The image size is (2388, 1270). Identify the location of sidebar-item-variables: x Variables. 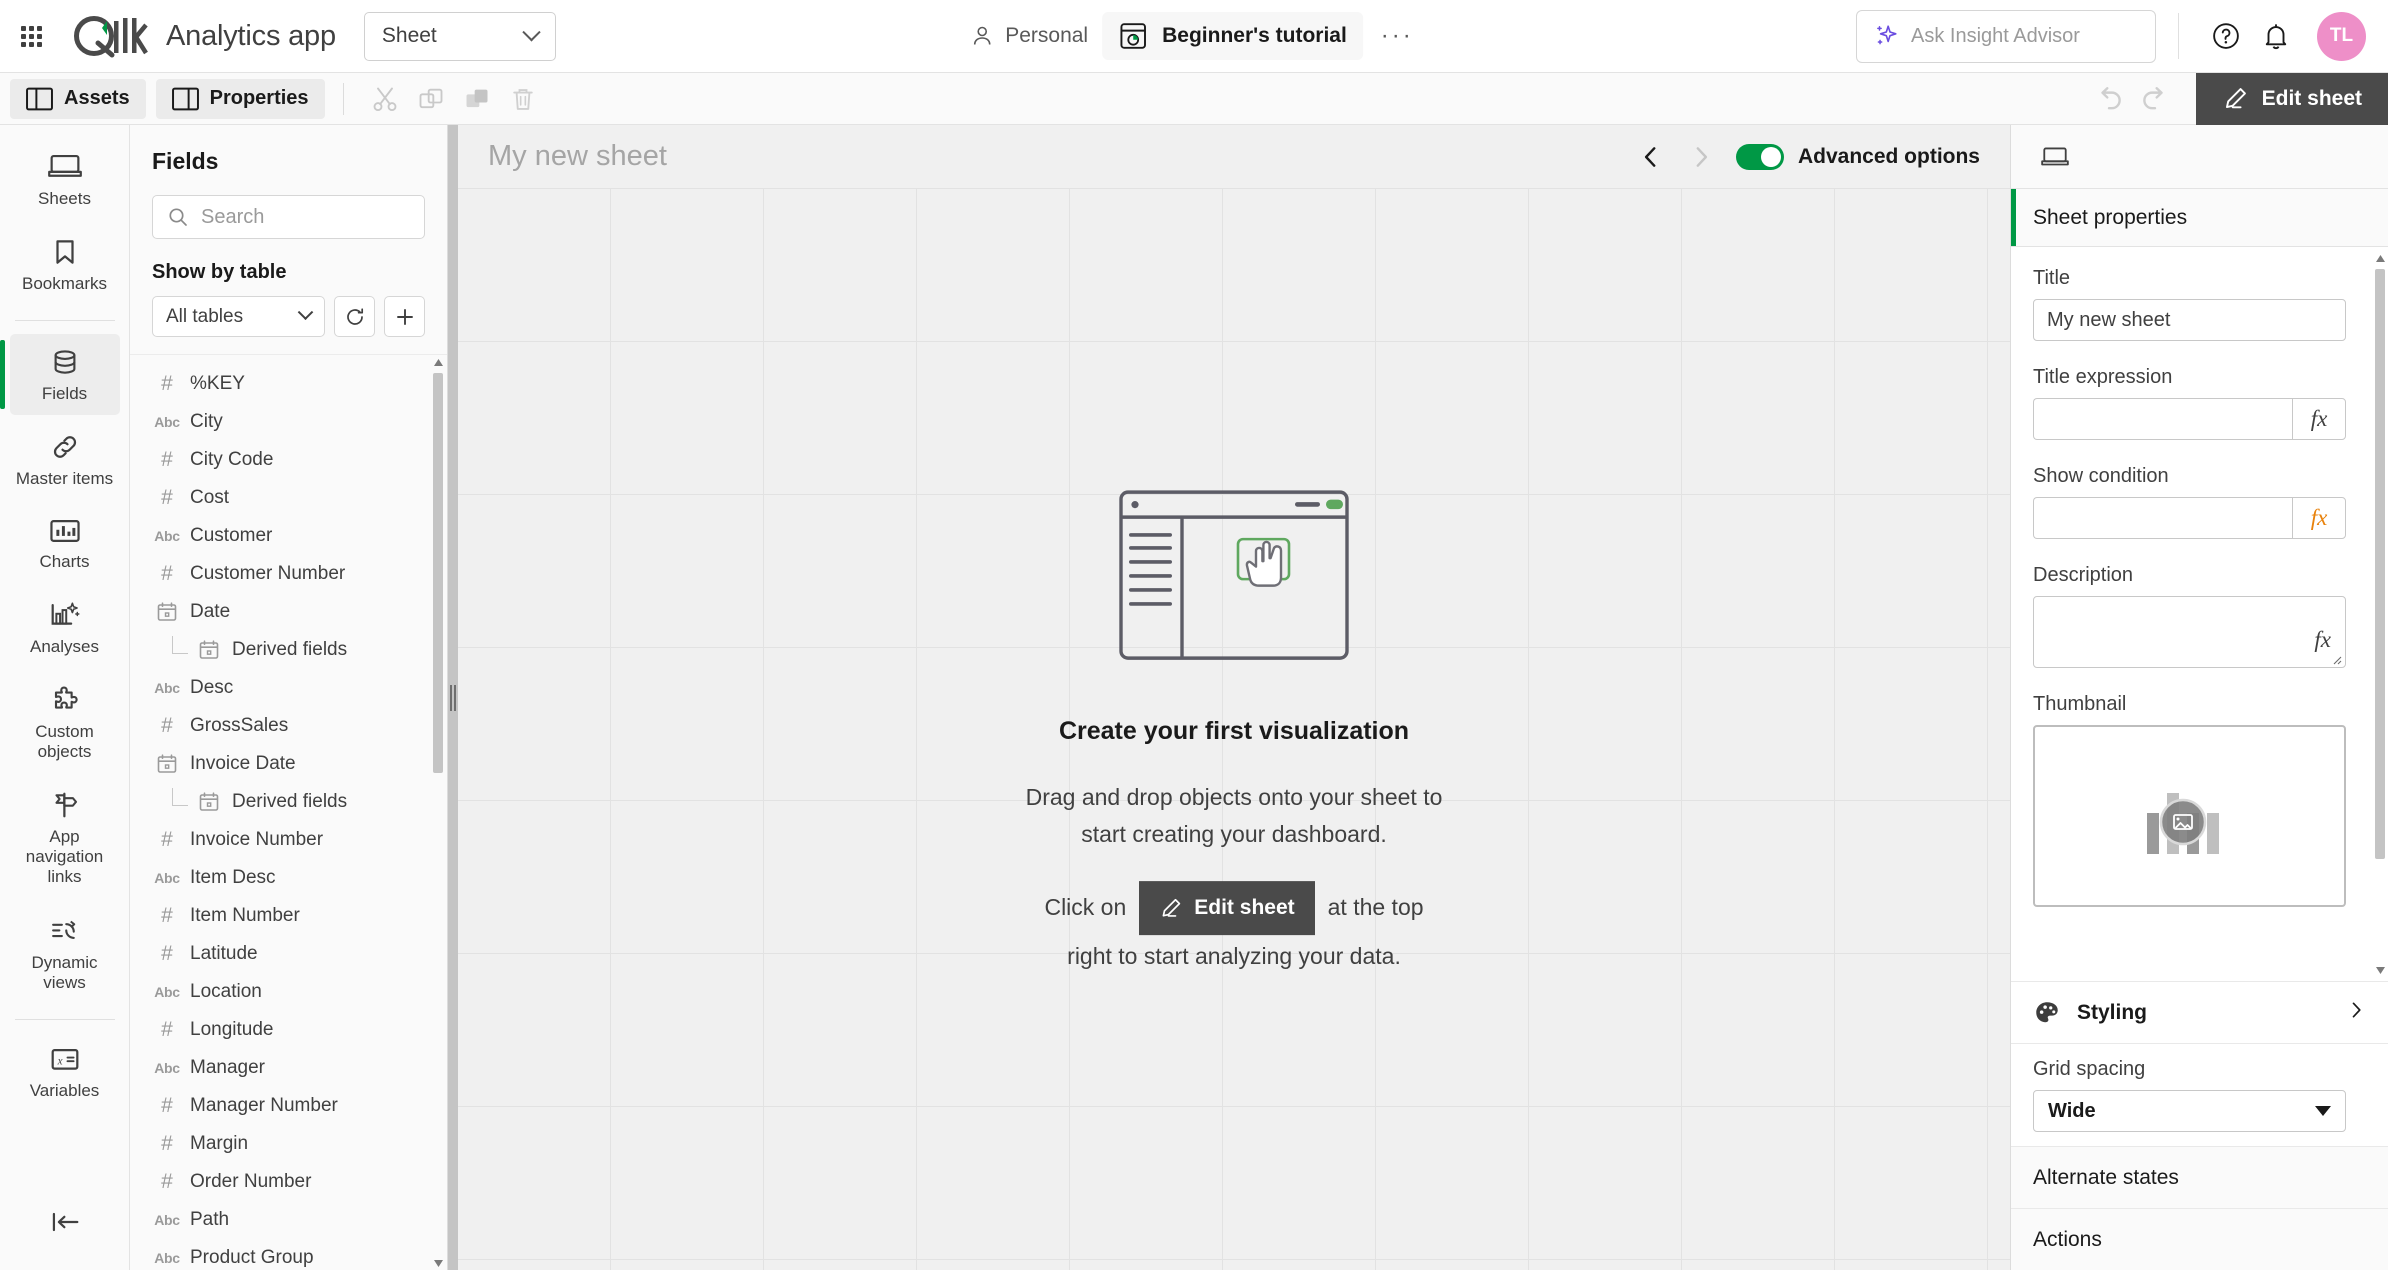
(65, 1072).